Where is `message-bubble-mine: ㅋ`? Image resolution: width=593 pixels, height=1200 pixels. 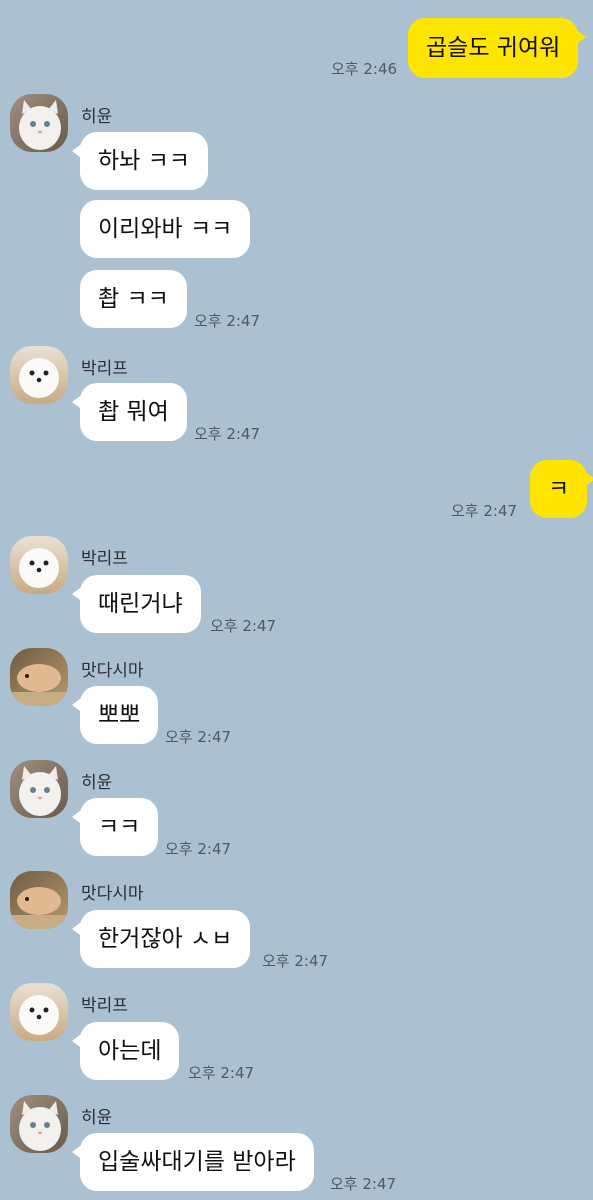
message-bubble-mine: ㅋ is located at coordinates (561, 489).